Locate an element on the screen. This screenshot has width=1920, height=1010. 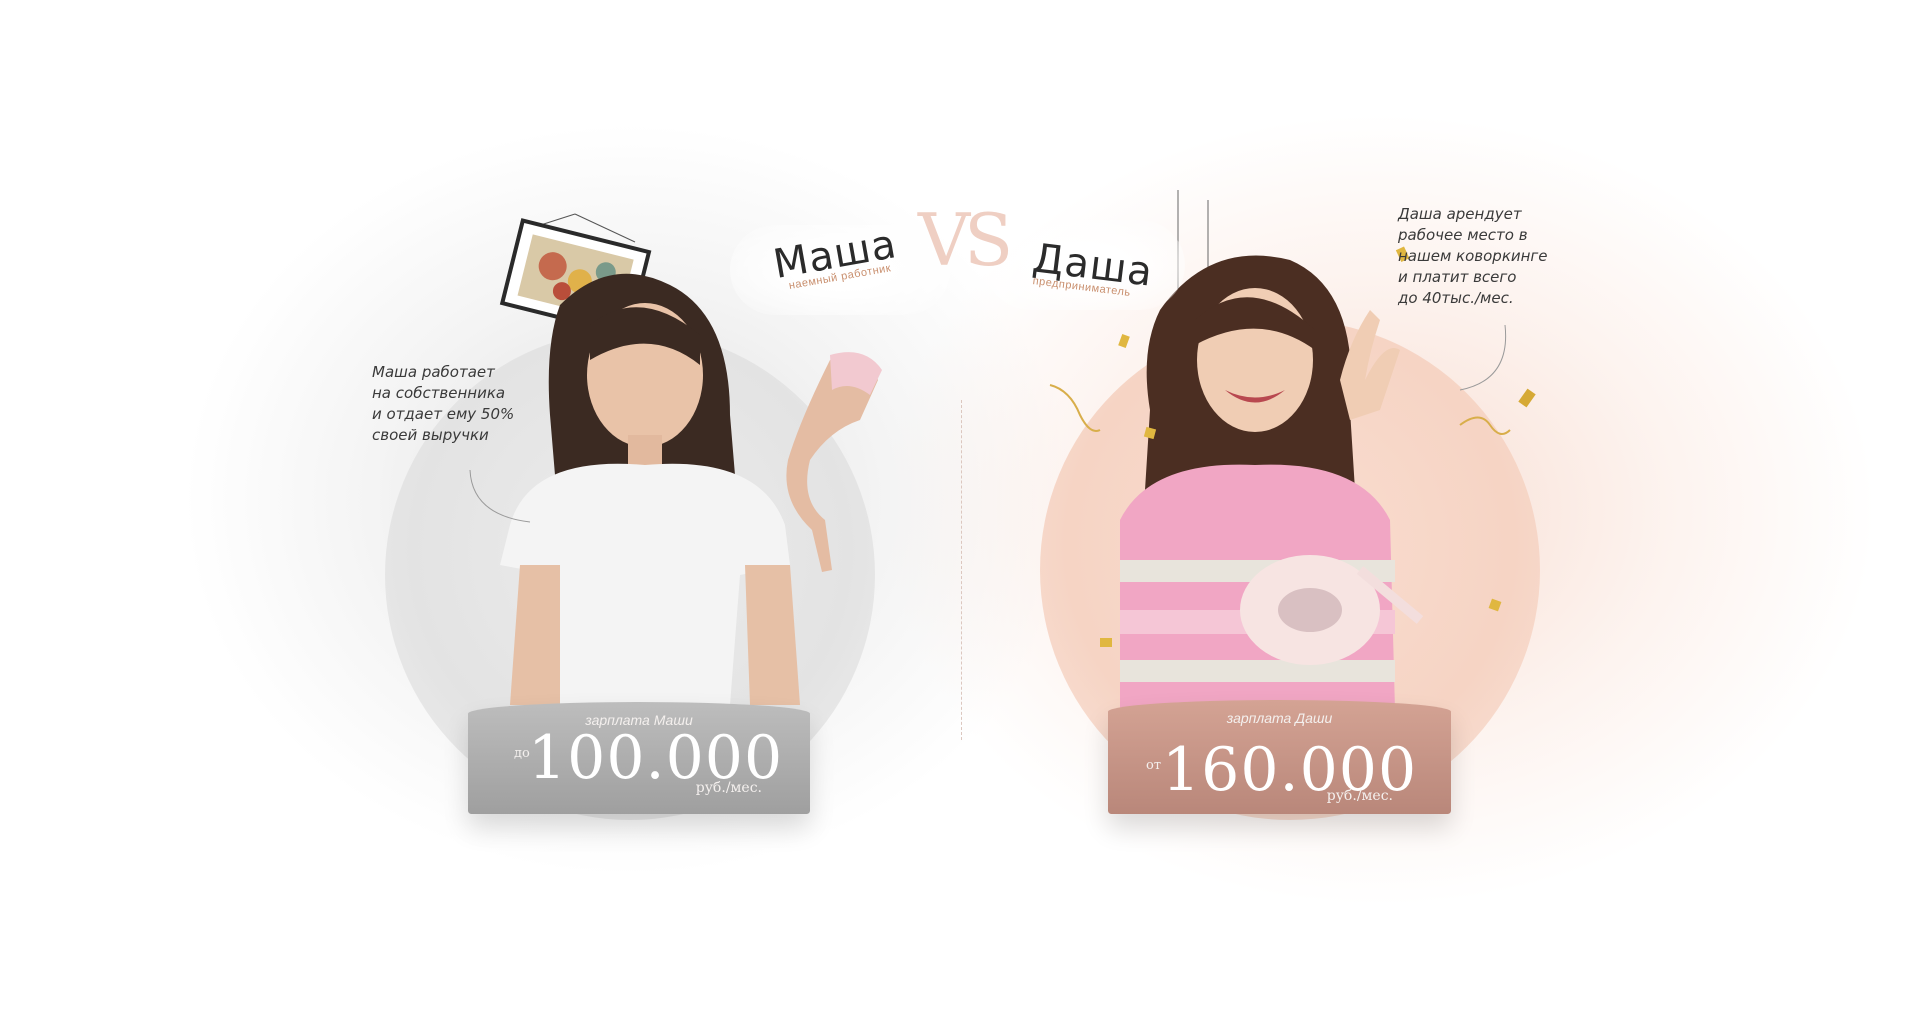
dasha-description-line: рабочее место в is located at coordinates (1463, 235).